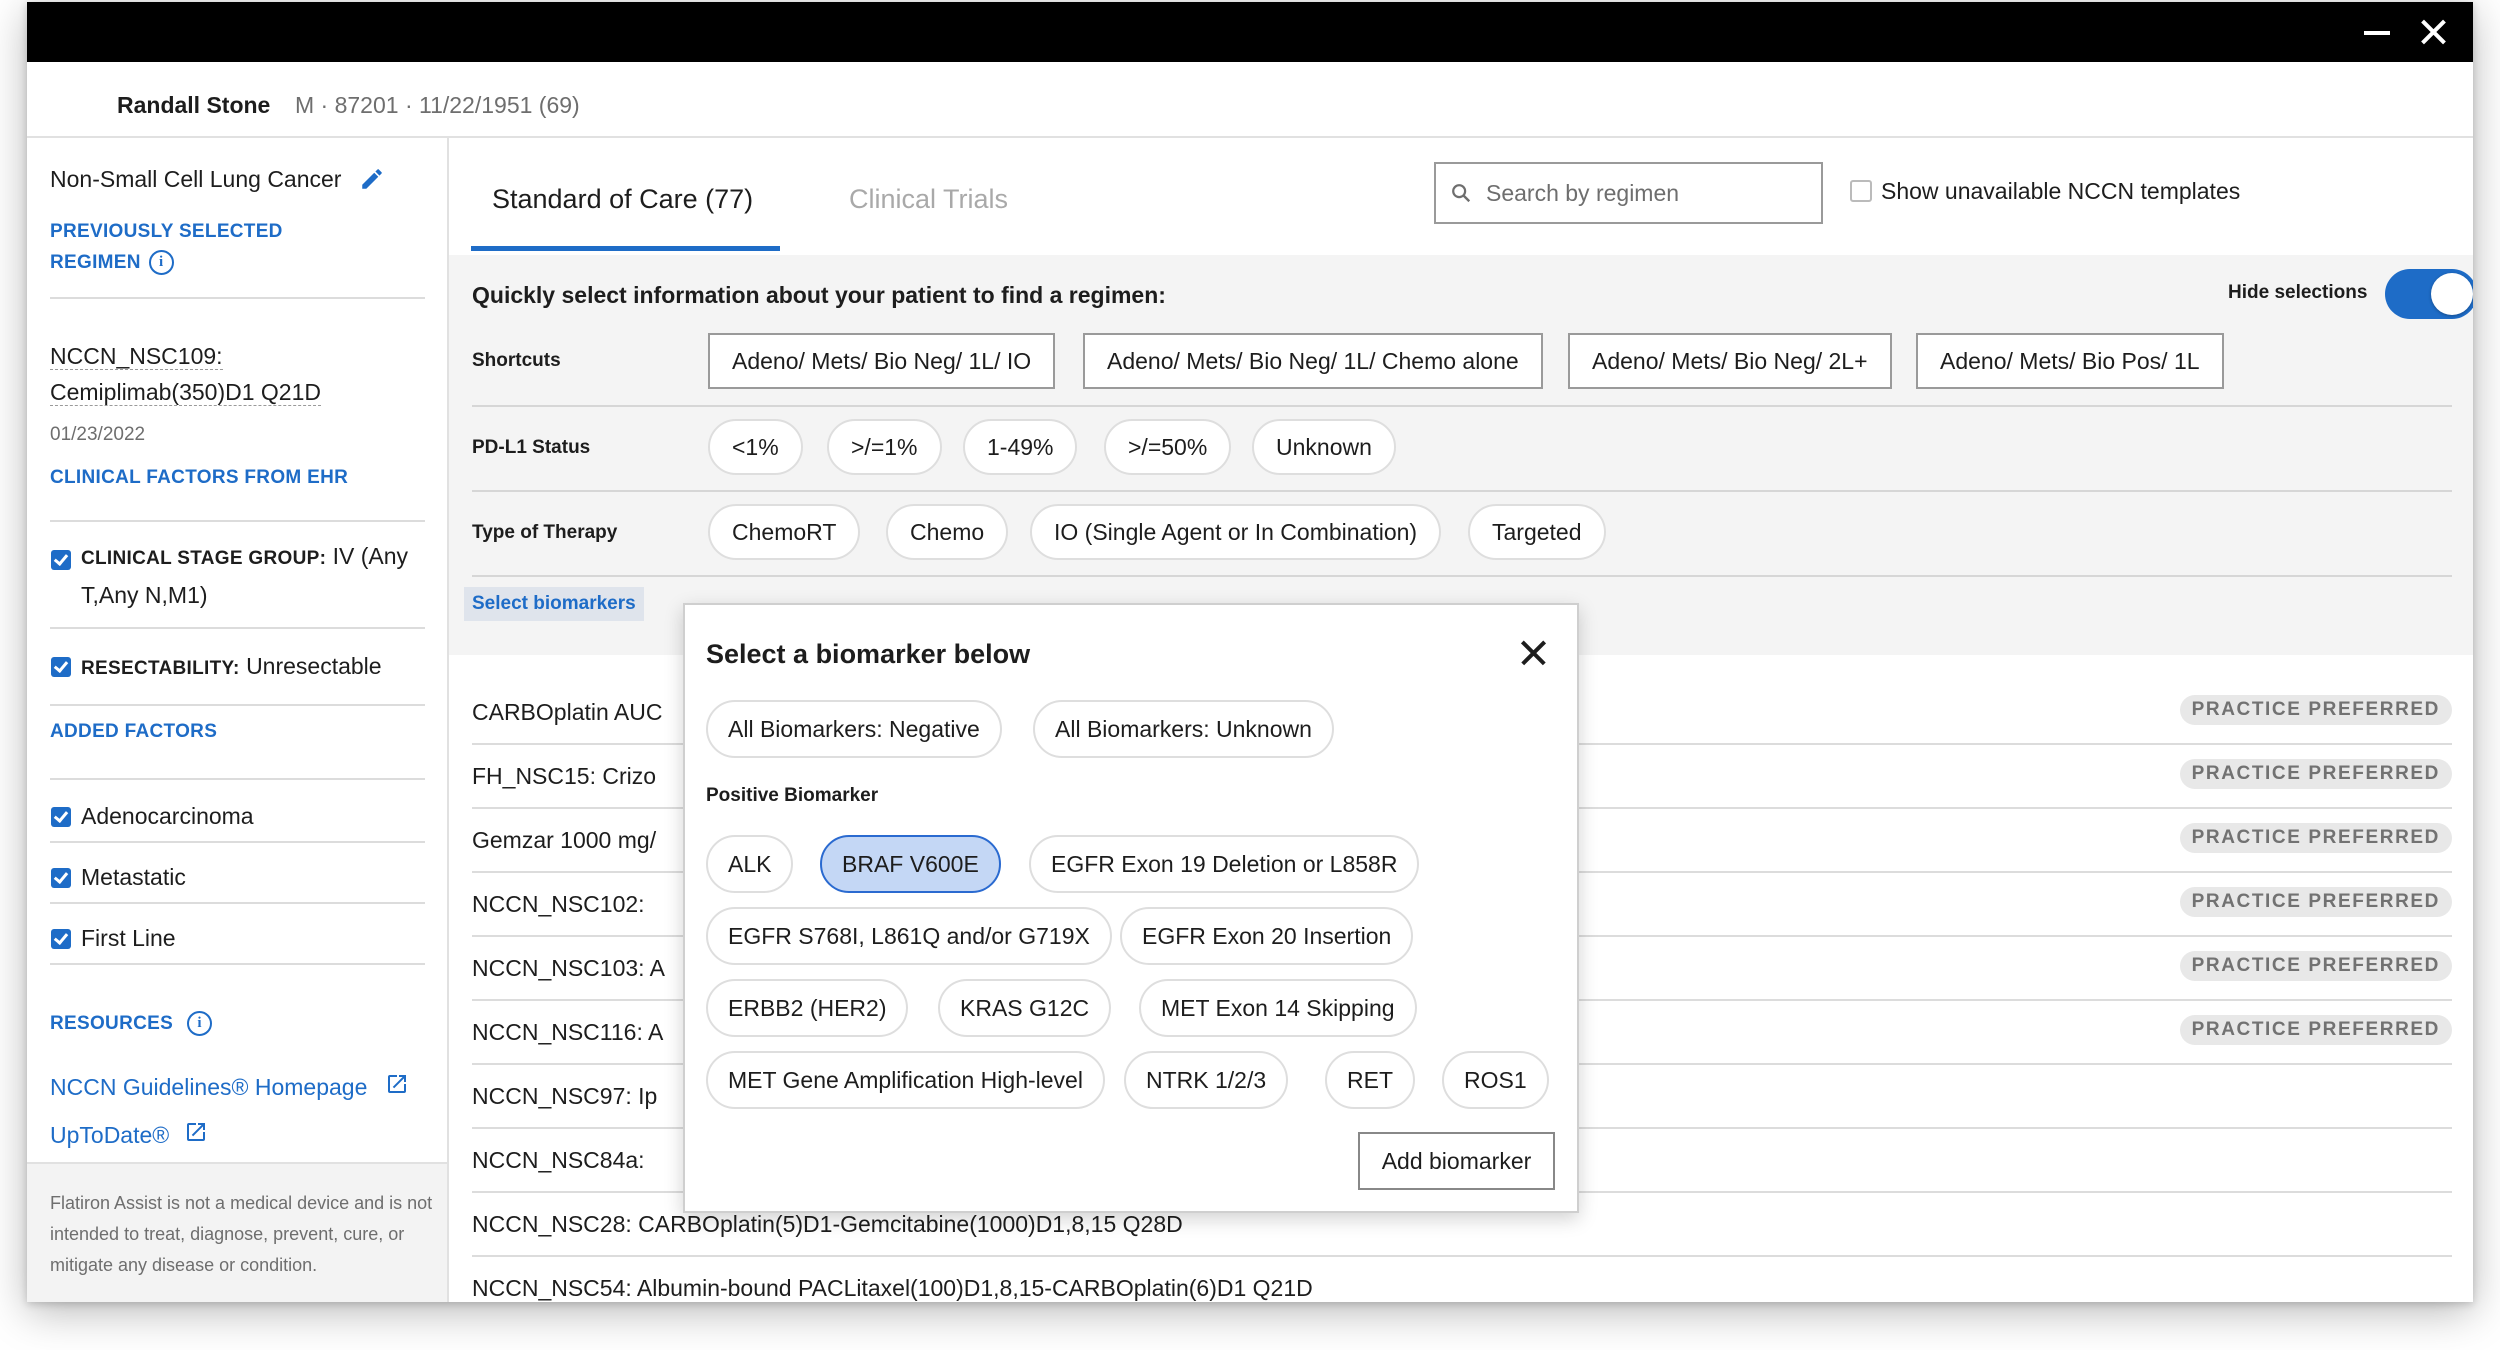 This screenshot has height=1350, width=2500. What do you see at coordinates (545, 532) in the screenshot?
I see `therapy-label: Type of Therapy` at bounding box center [545, 532].